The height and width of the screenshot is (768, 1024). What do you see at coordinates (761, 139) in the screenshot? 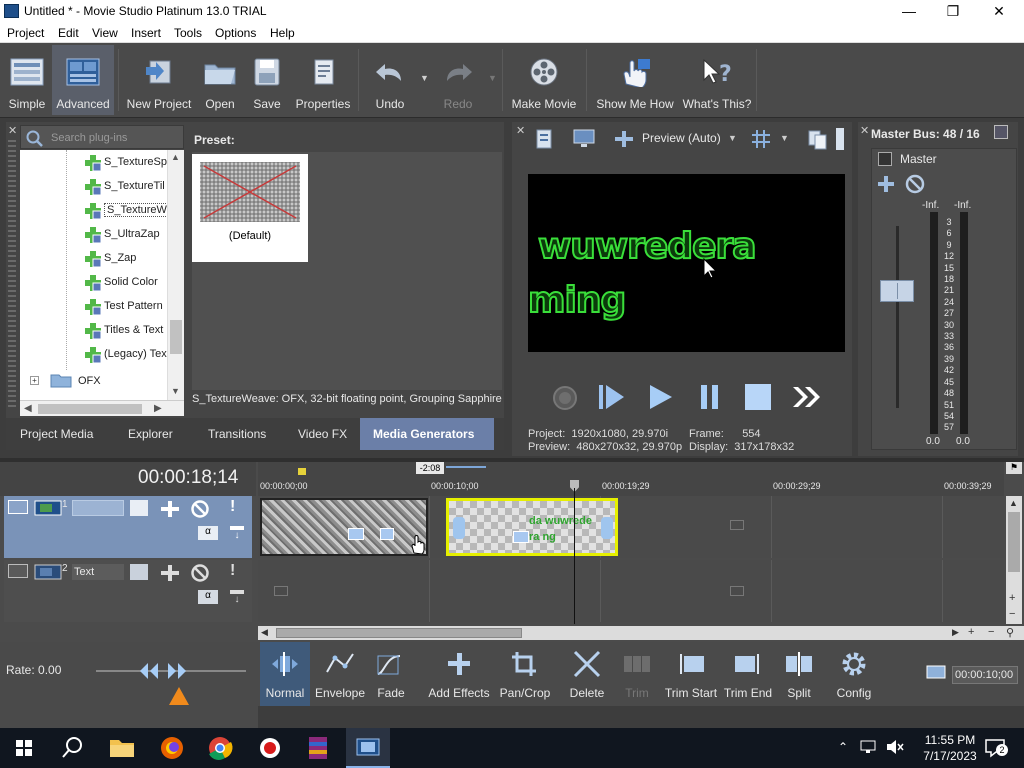
I see `overlays-button` at bounding box center [761, 139].